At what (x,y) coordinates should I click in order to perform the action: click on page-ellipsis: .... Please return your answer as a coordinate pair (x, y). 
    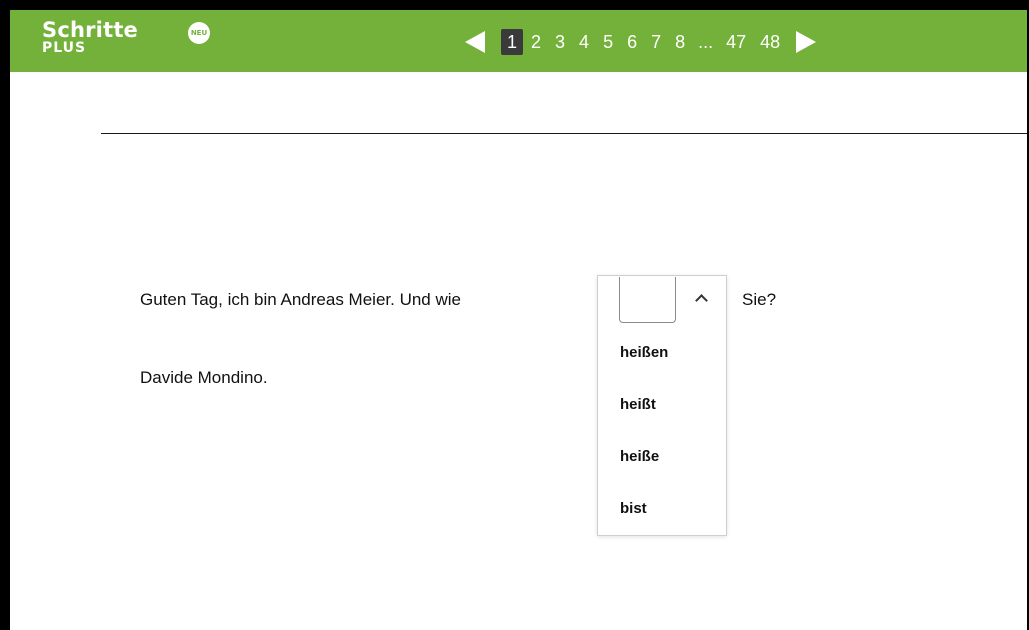
    Looking at the image, I should click on (706, 42).